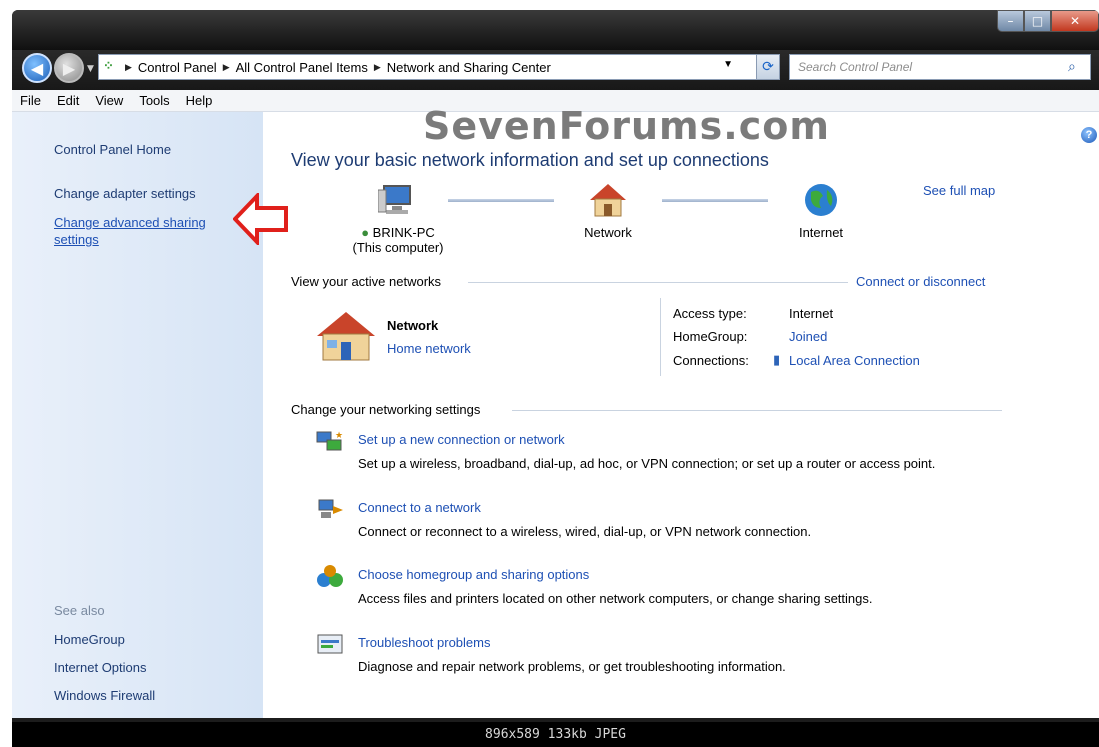  What do you see at coordinates (1079, 67) in the screenshot?
I see `search-icon: ⌕` at bounding box center [1079, 67].